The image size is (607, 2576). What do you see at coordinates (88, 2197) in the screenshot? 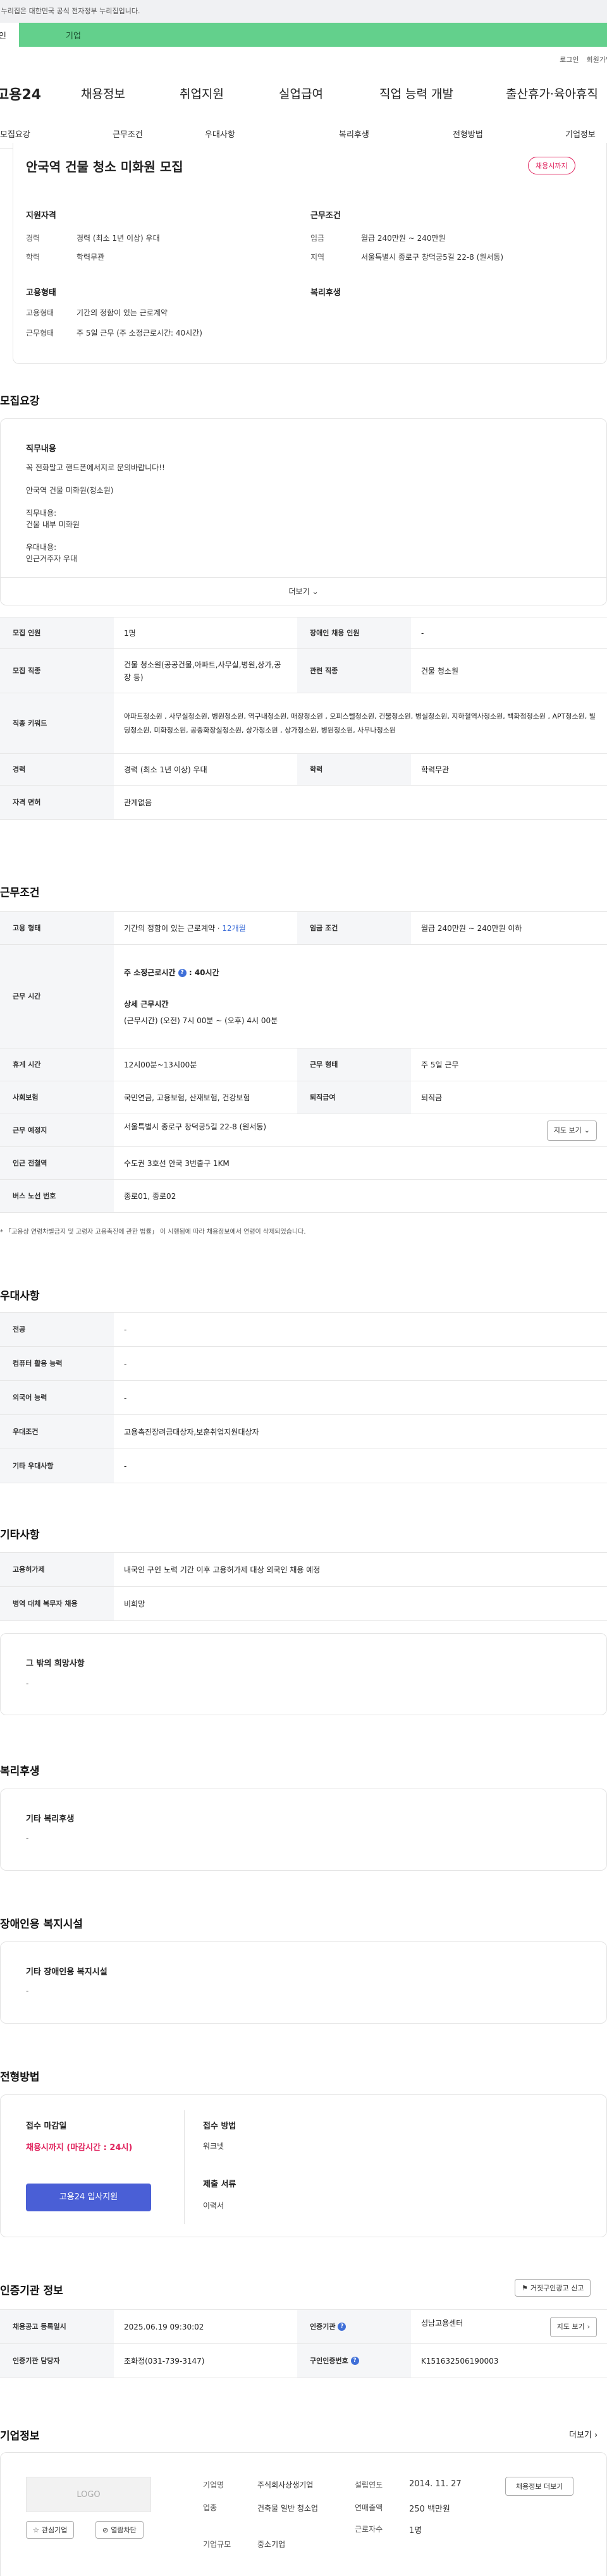
I see `apply-button: 고용24 입사지원` at bounding box center [88, 2197].